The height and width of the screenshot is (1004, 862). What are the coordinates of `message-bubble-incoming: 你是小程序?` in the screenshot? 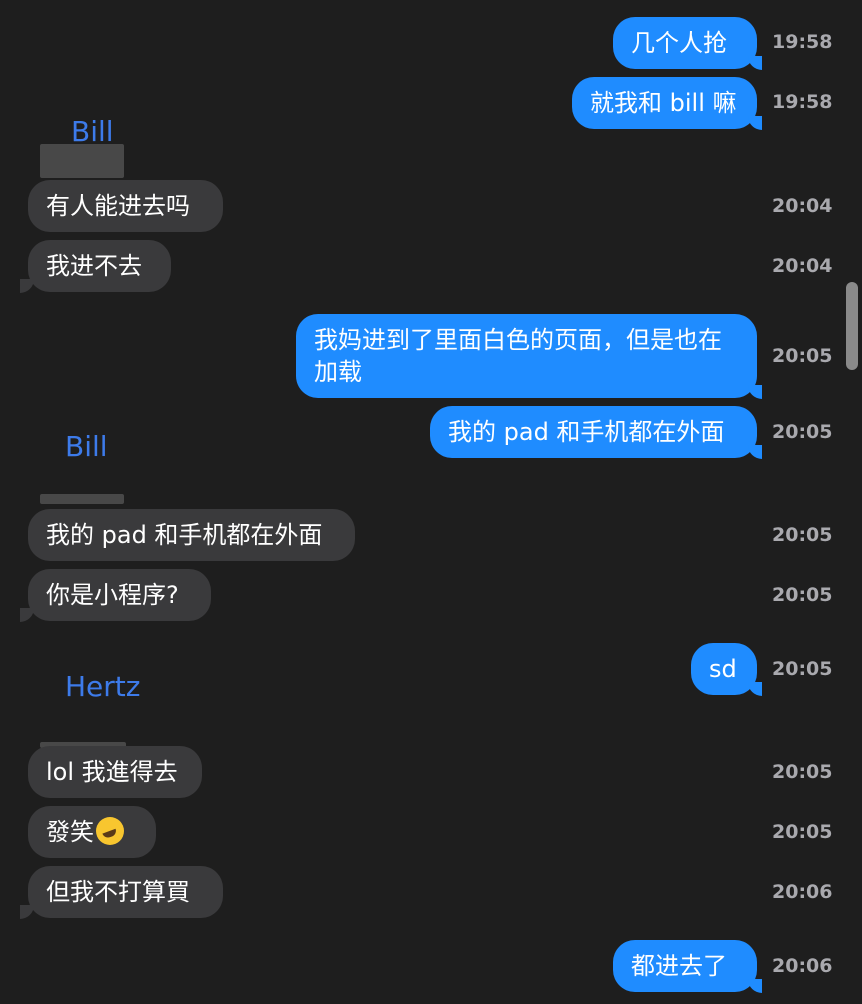 It's located at (119, 595).